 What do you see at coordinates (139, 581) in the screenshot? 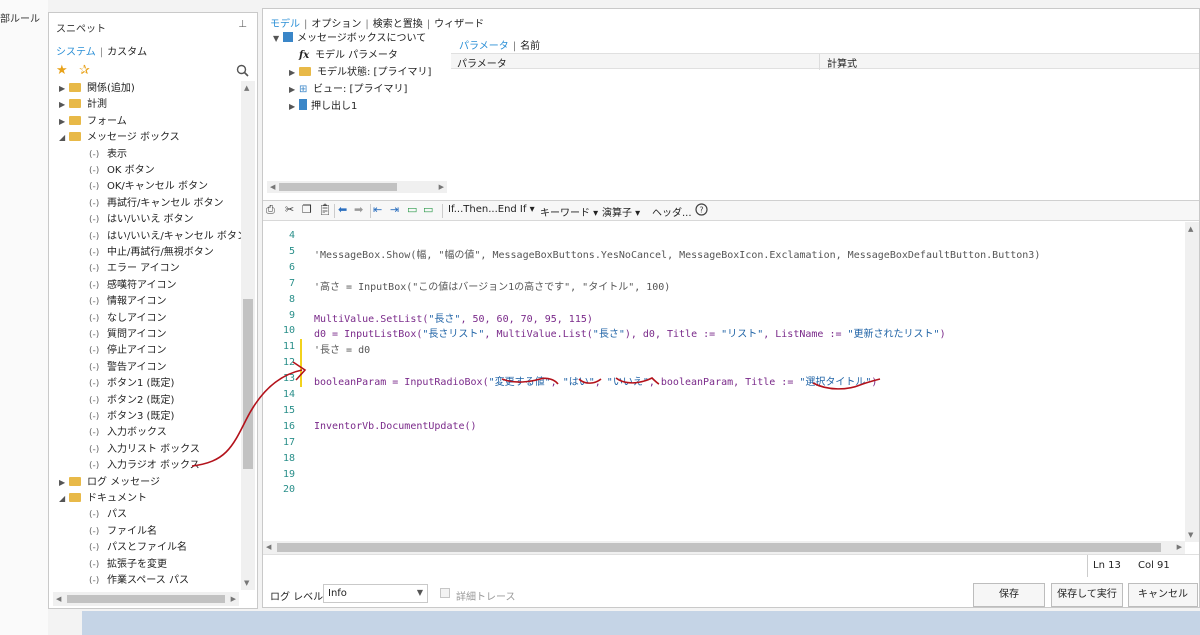
I see `snippet-item: (-) 作業スペース パス` at bounding box center [139, 581].